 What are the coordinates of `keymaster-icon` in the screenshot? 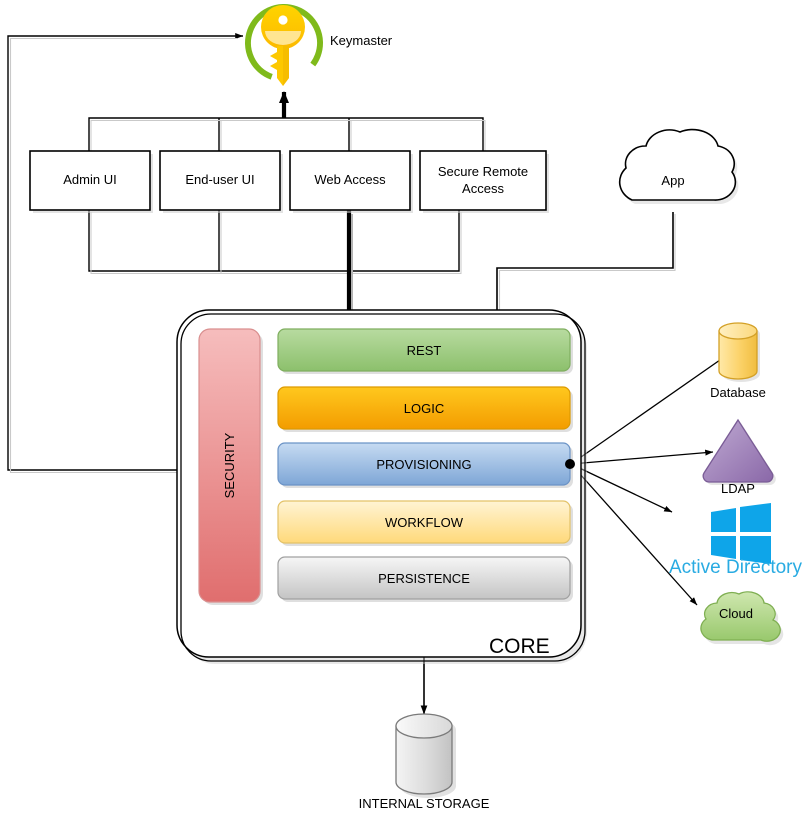 It's located at (284, 45).